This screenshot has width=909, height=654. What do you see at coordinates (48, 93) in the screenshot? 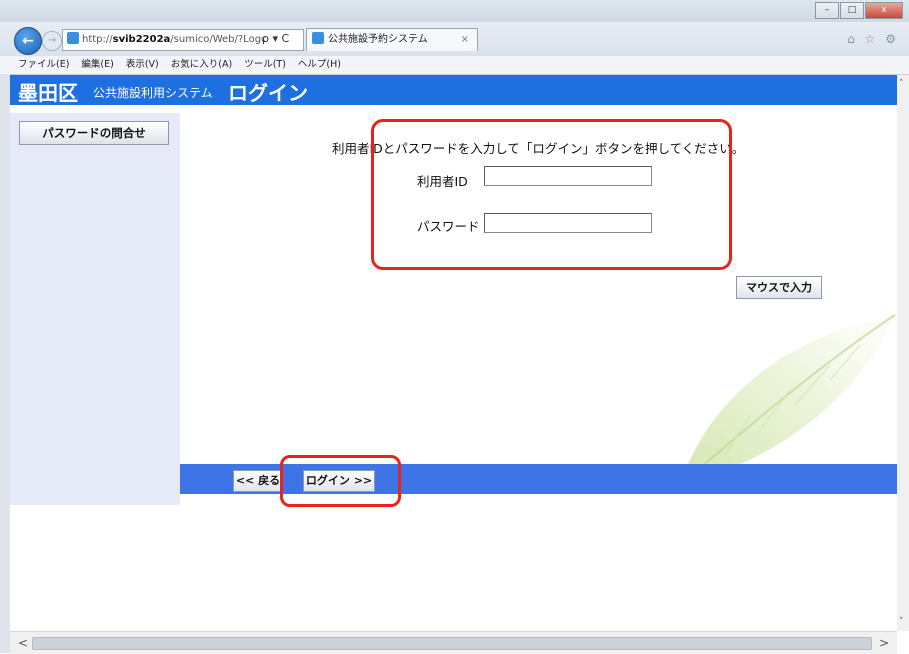
I see `ward-name: 墨田区` at bounding box center [48, 93].